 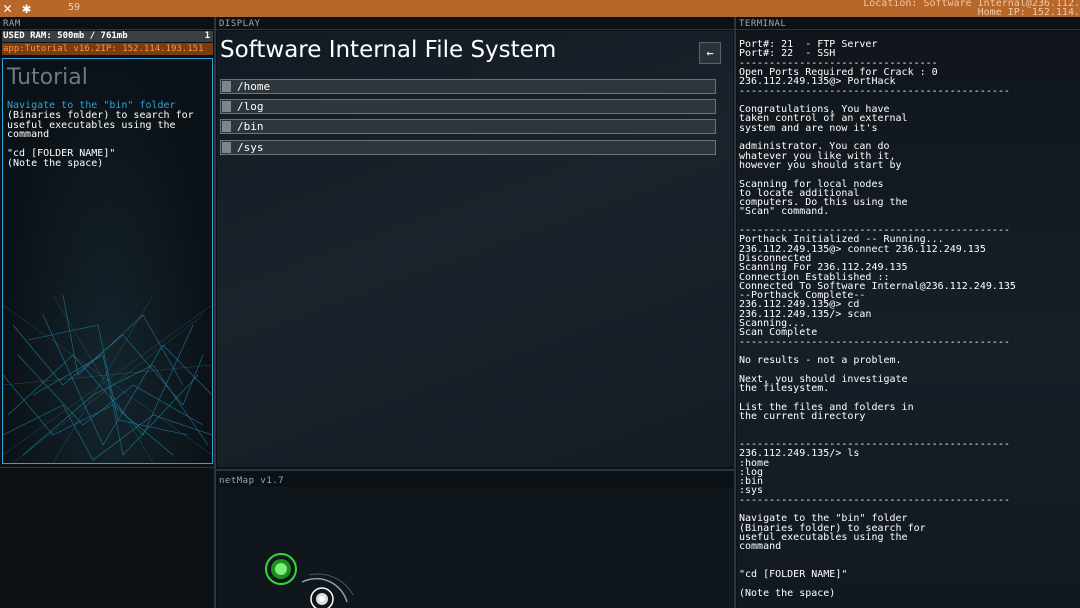 What do you see at coordinates (322, 597) in the screenshot?
I see `target-node` at bounding box center [322, 597].